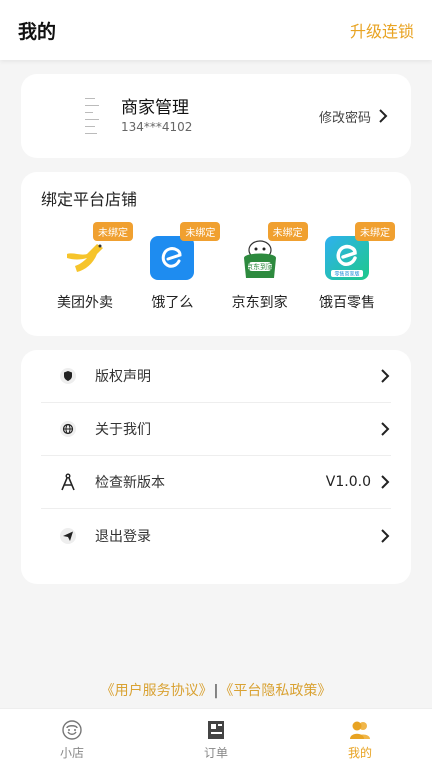  I want to click on send-icon, so click(68, 536).